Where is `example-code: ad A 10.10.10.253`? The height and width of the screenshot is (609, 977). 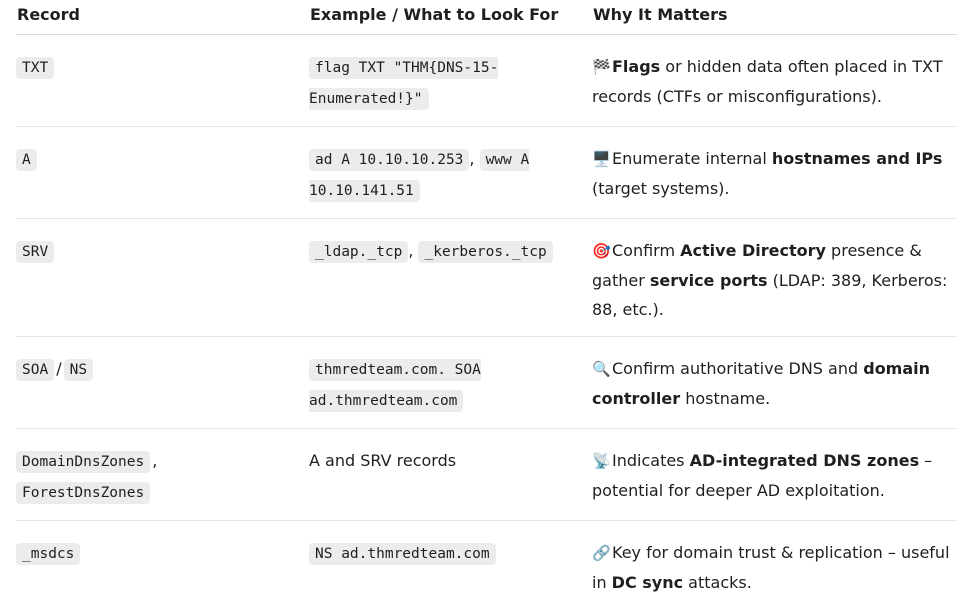 example-code: ad A 10.10.10.253 is located at coordinates (389, 160).